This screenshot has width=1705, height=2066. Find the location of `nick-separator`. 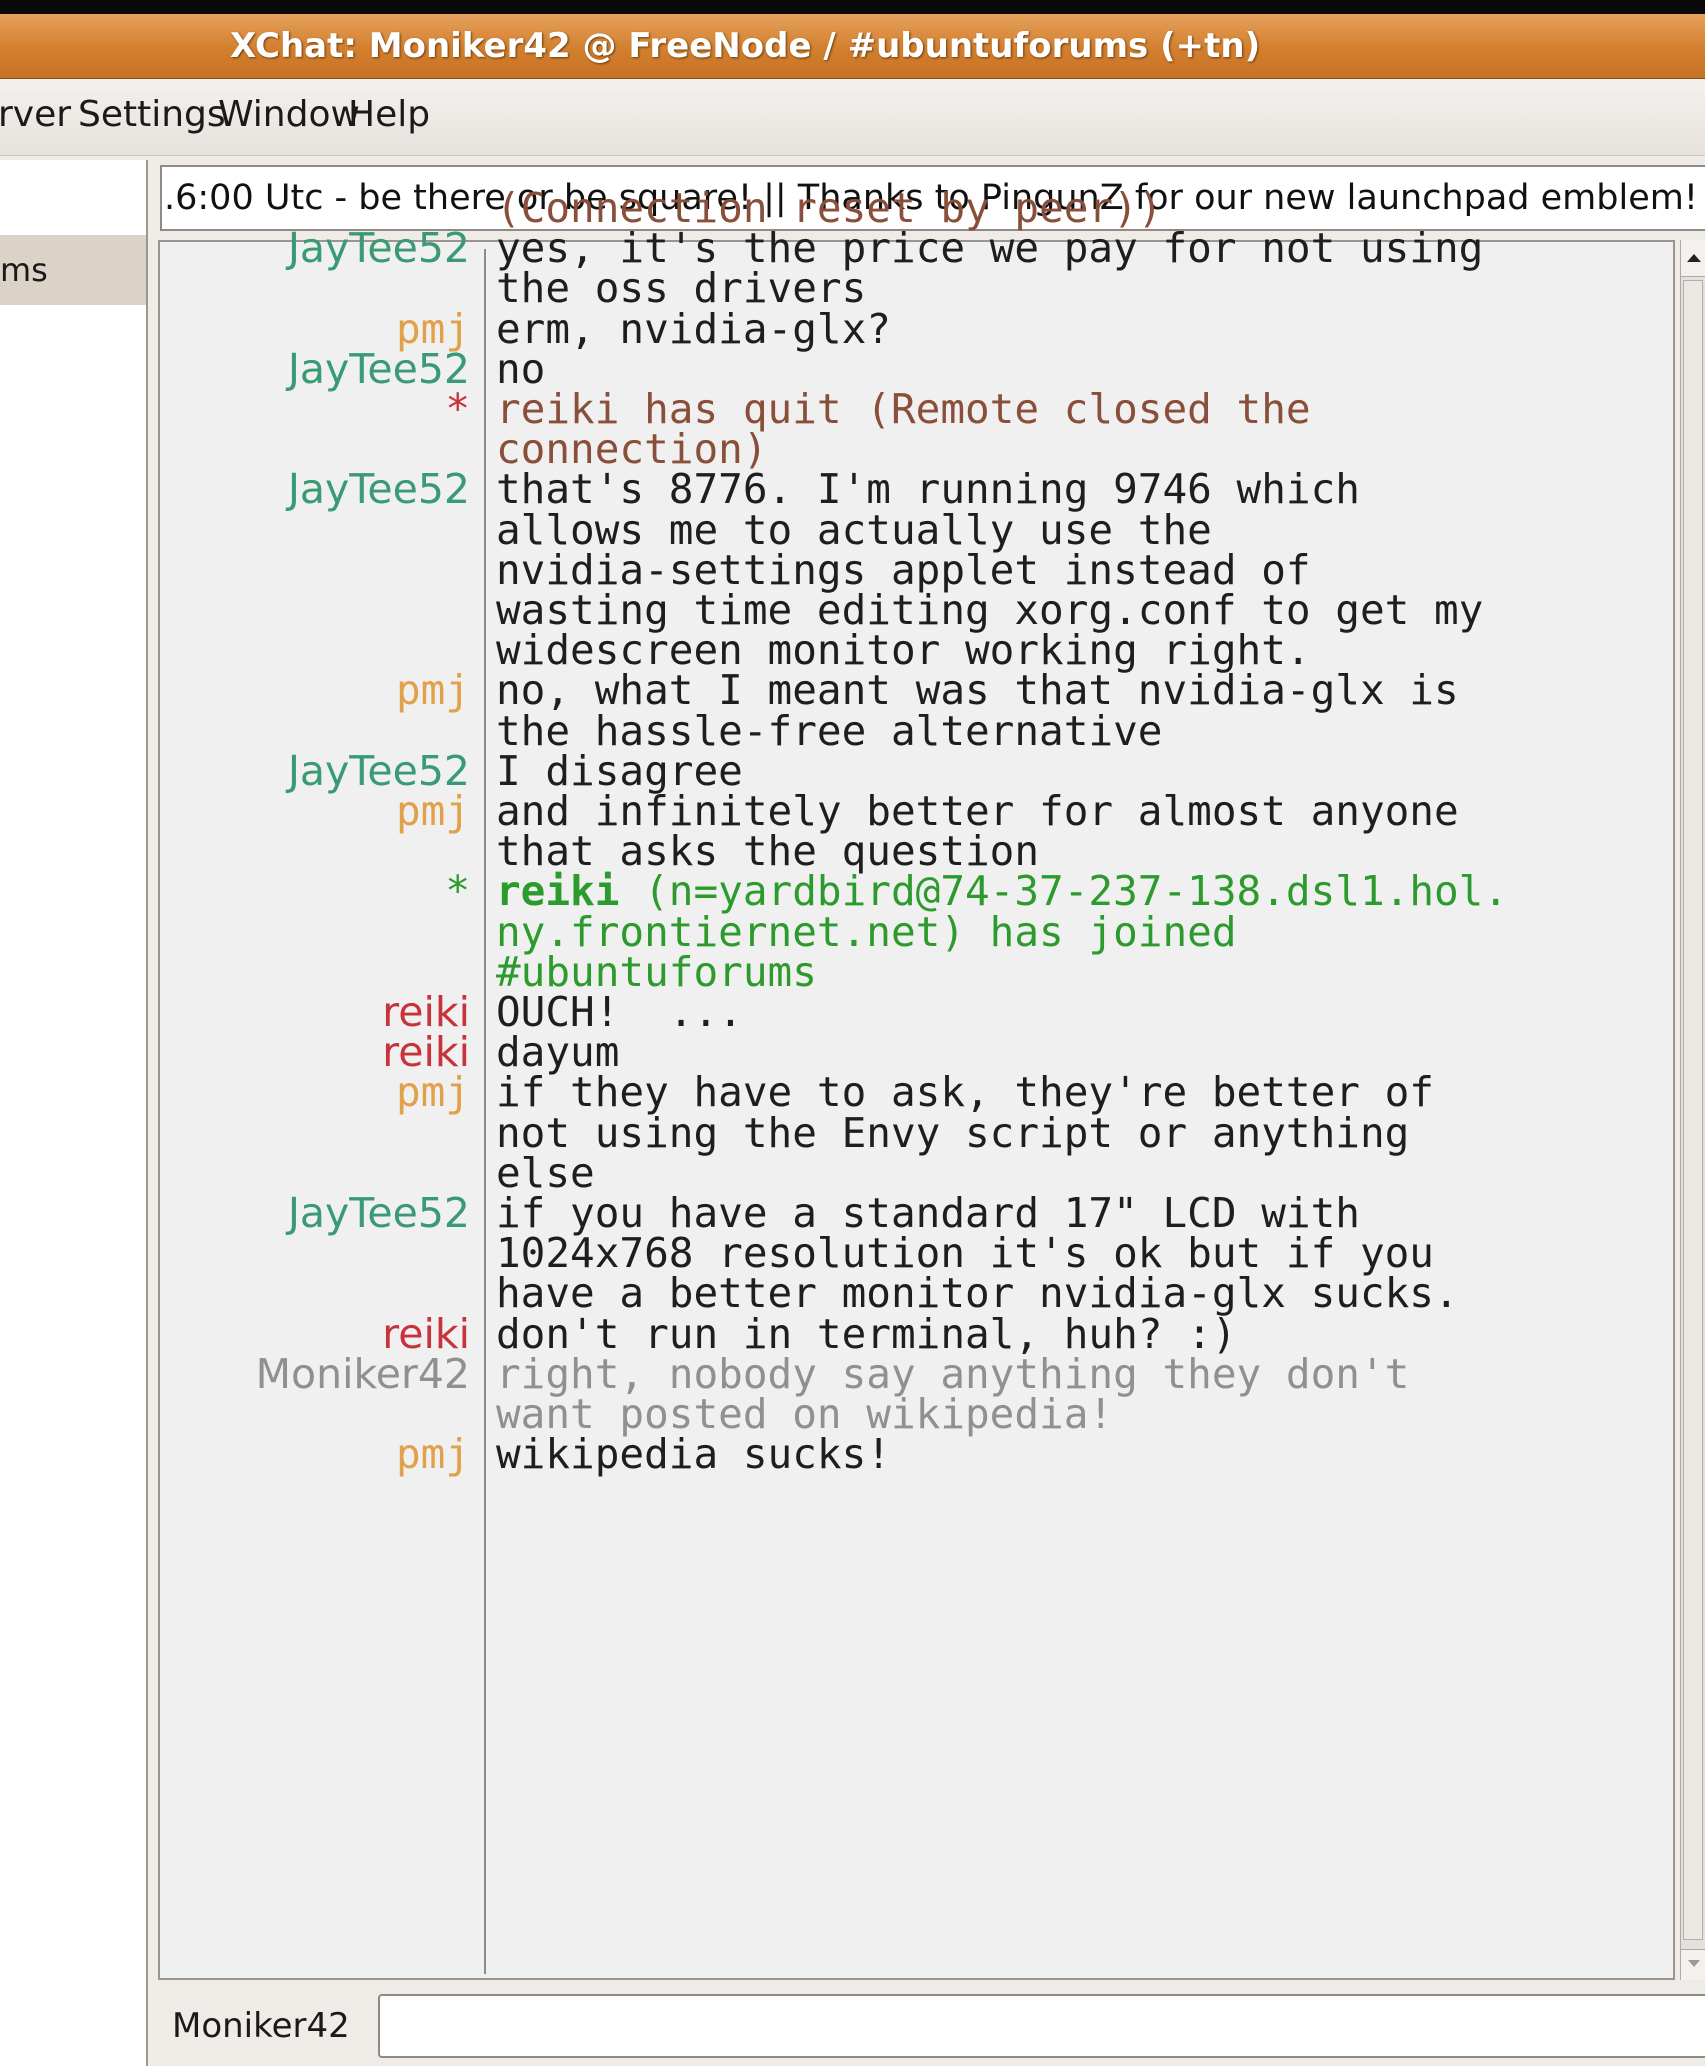

nick-separator is located at coordinates (485, 1111).